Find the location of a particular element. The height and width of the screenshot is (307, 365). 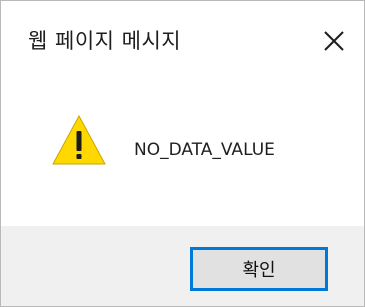

ok-button: 확인 is located at coordinates (259, 269).